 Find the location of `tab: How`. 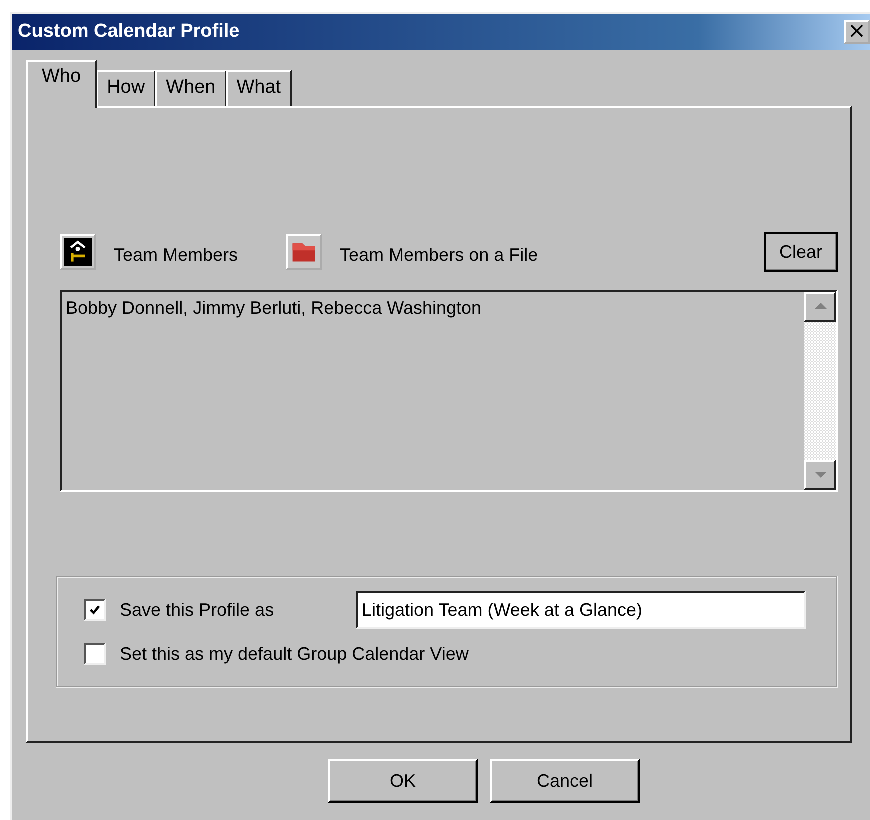

tab: How is located at coordinates (126, 88).